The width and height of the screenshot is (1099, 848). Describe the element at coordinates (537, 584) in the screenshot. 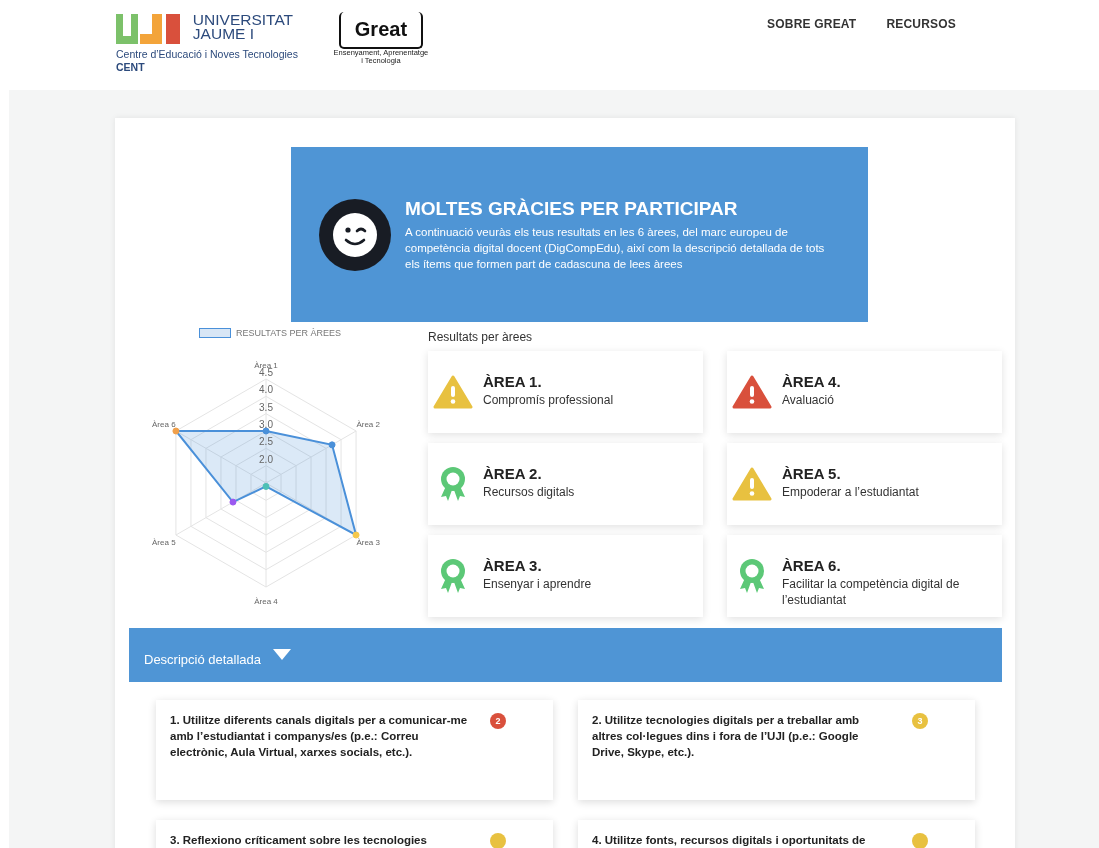

I see `area-name: Ensenyar i aprendre` at that location.